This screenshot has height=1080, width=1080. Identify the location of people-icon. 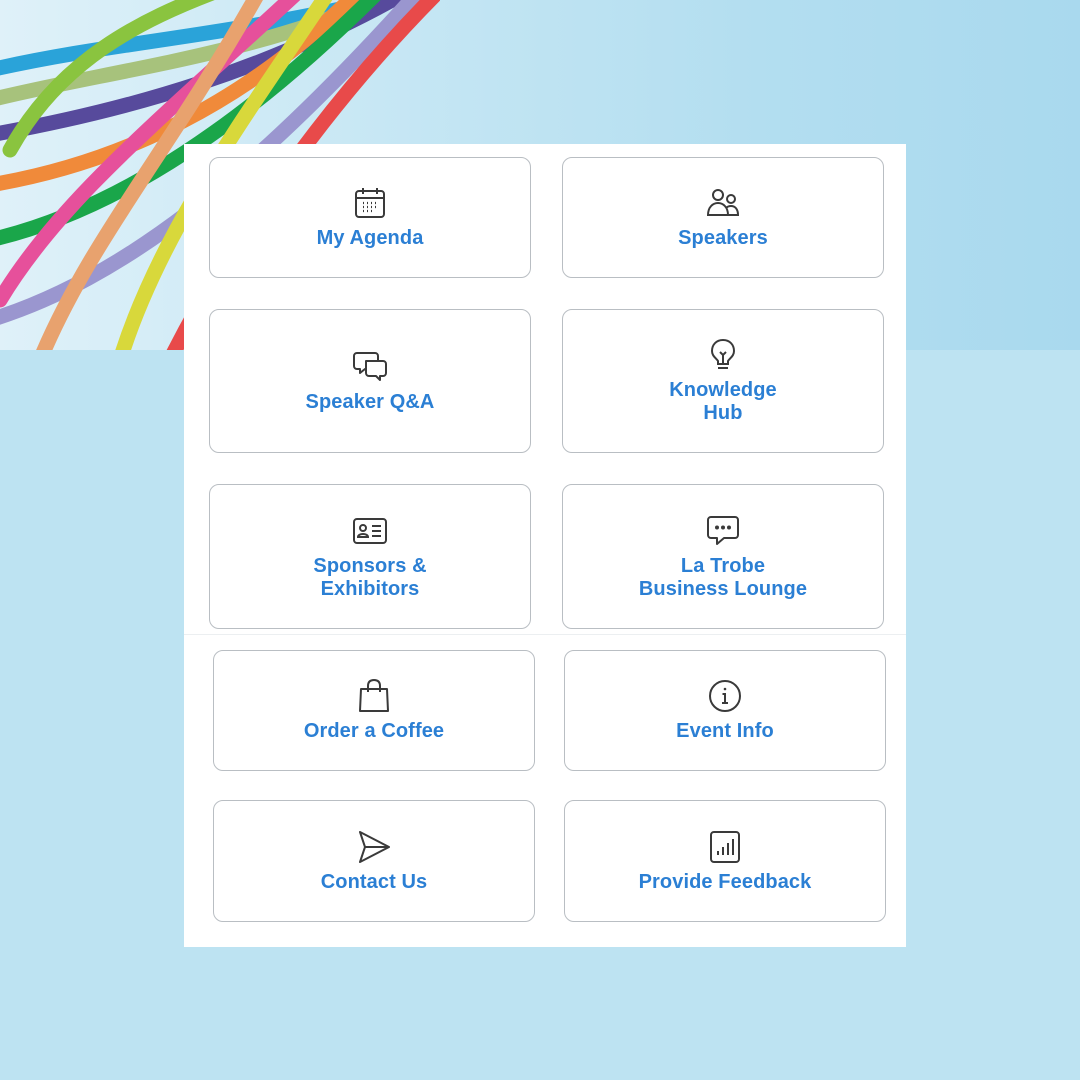
(723, 203).